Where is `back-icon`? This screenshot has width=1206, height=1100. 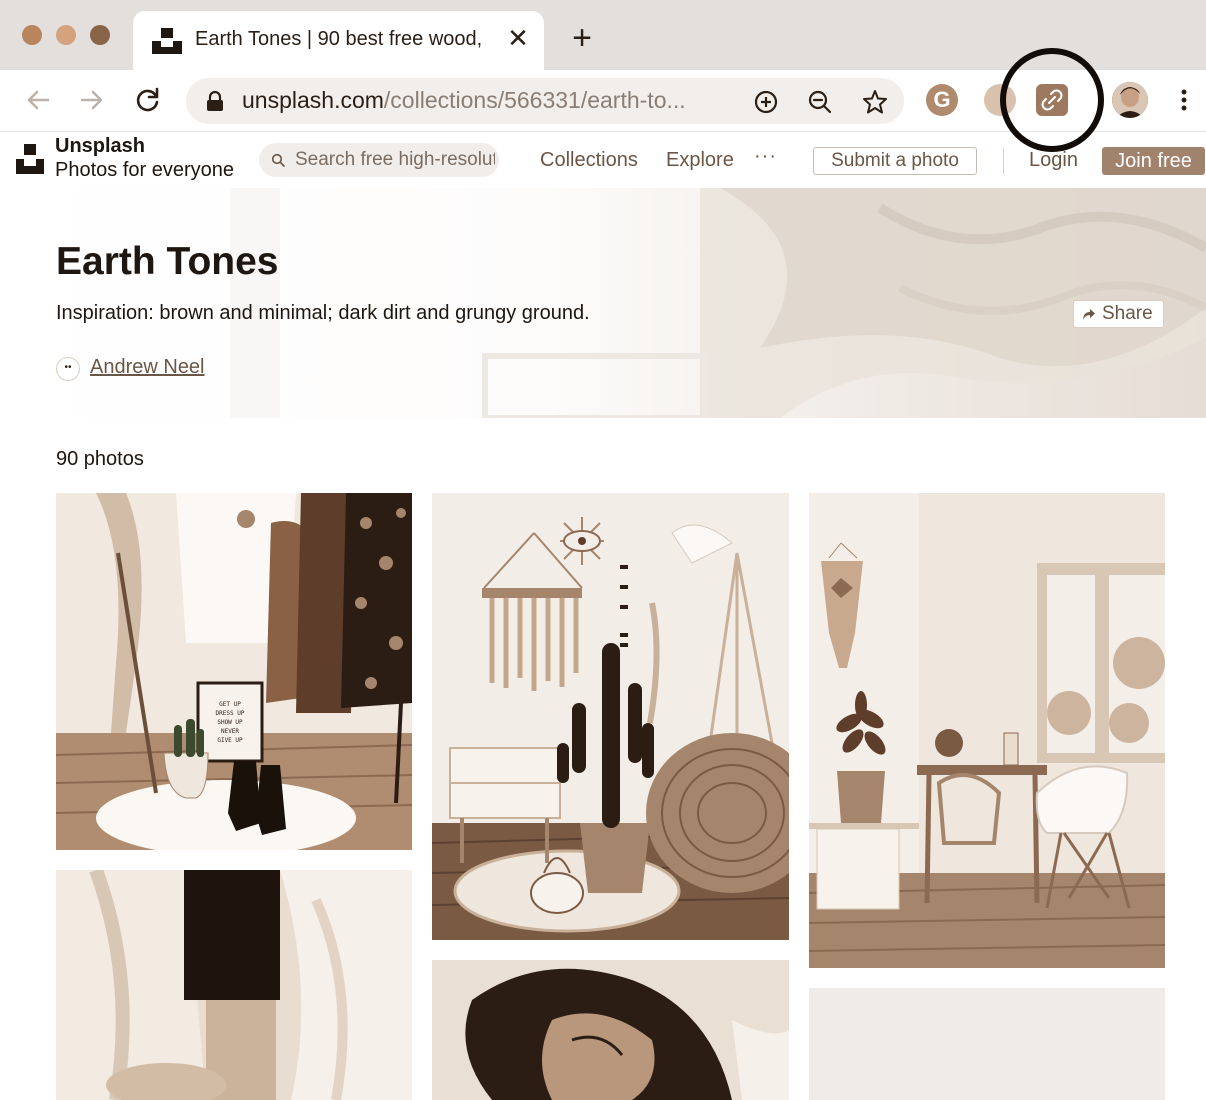 back-icon is located at coordinates (38, 100).